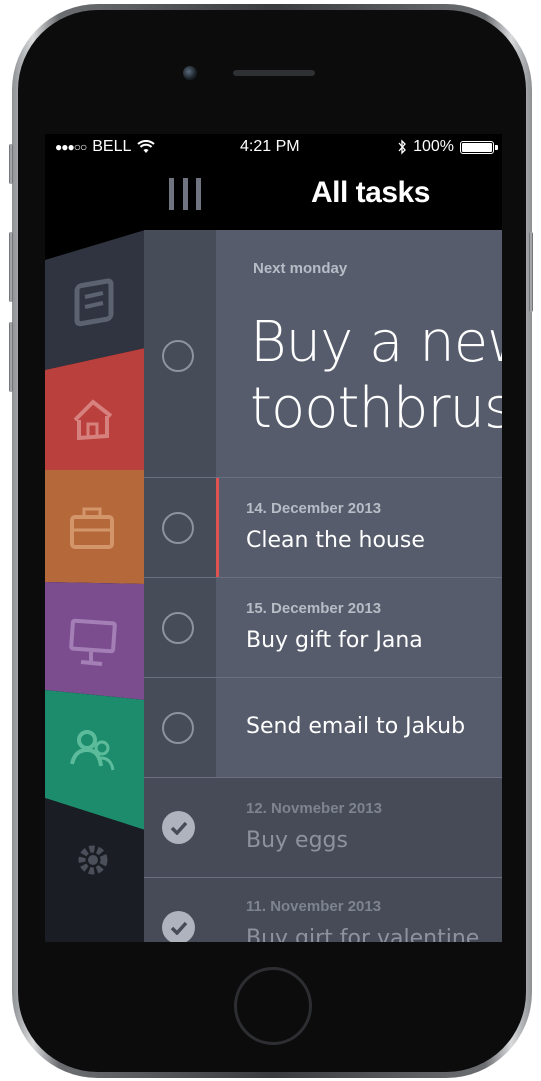 The width and height of the screenshot is (541, 1081). I want to click on task-date: Next monday, so click(300, 268).